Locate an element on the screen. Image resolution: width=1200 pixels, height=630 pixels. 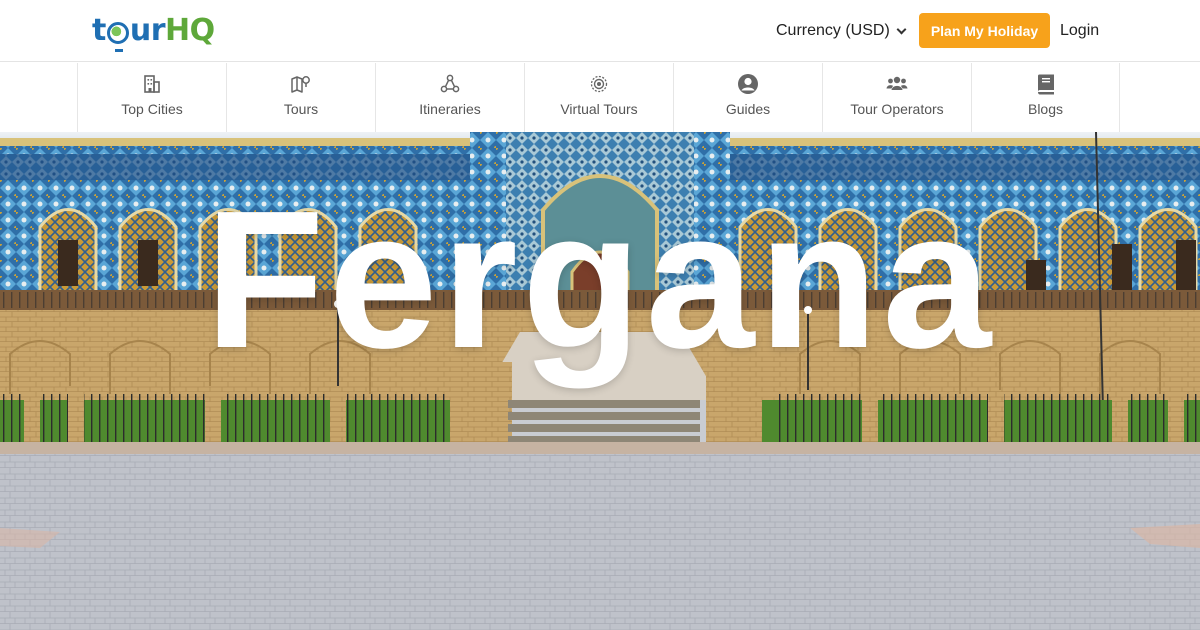
nav-label: Top Cities is located at coordinates (152, 109).